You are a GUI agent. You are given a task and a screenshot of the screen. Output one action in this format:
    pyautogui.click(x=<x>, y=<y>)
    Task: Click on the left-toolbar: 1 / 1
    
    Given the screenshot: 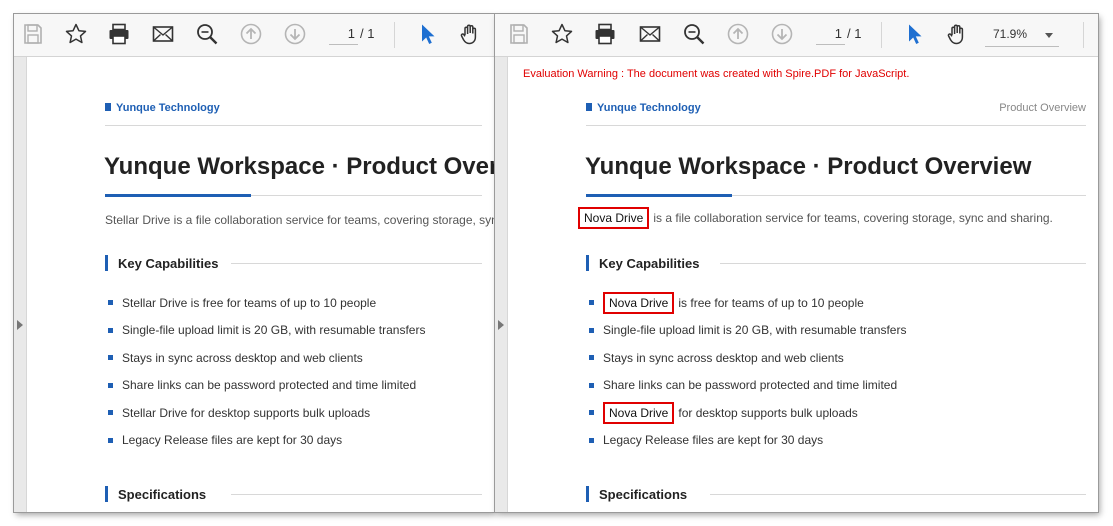 What is the action you would take?
    pyautogui.click(x=254, y=35)
    